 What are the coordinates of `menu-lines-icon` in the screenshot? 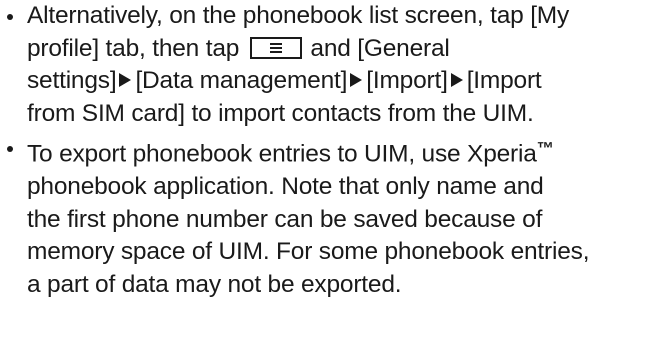 It's located at (275, 47).